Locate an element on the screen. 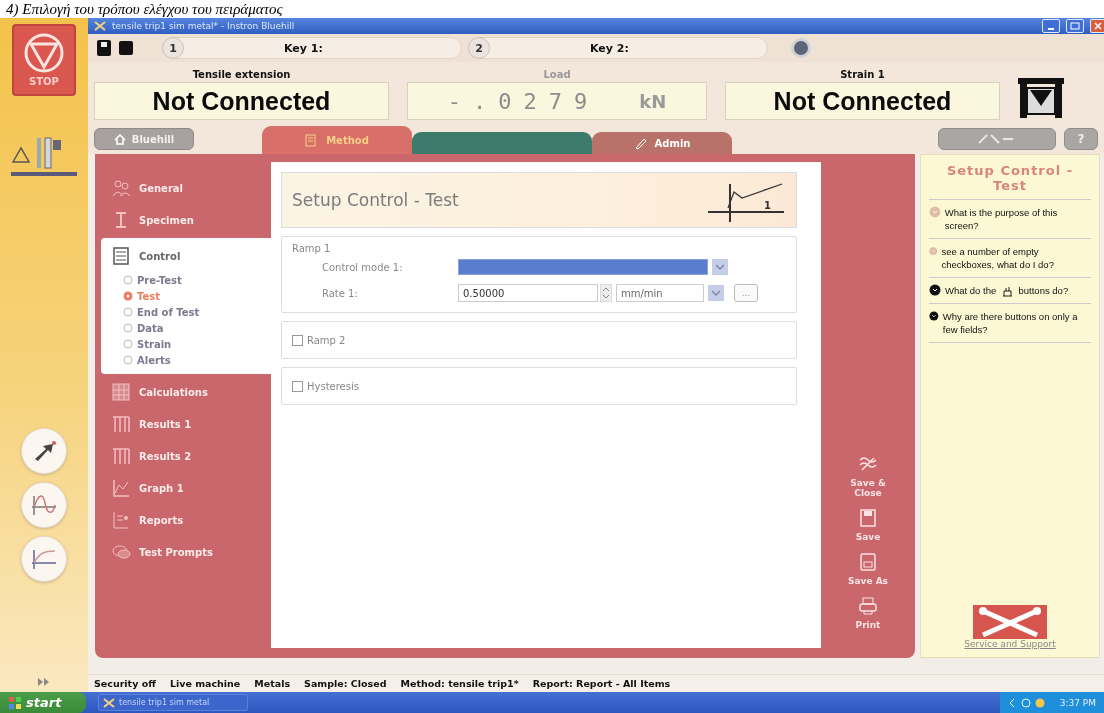  wave-icon is located at coordinates (44, 505).